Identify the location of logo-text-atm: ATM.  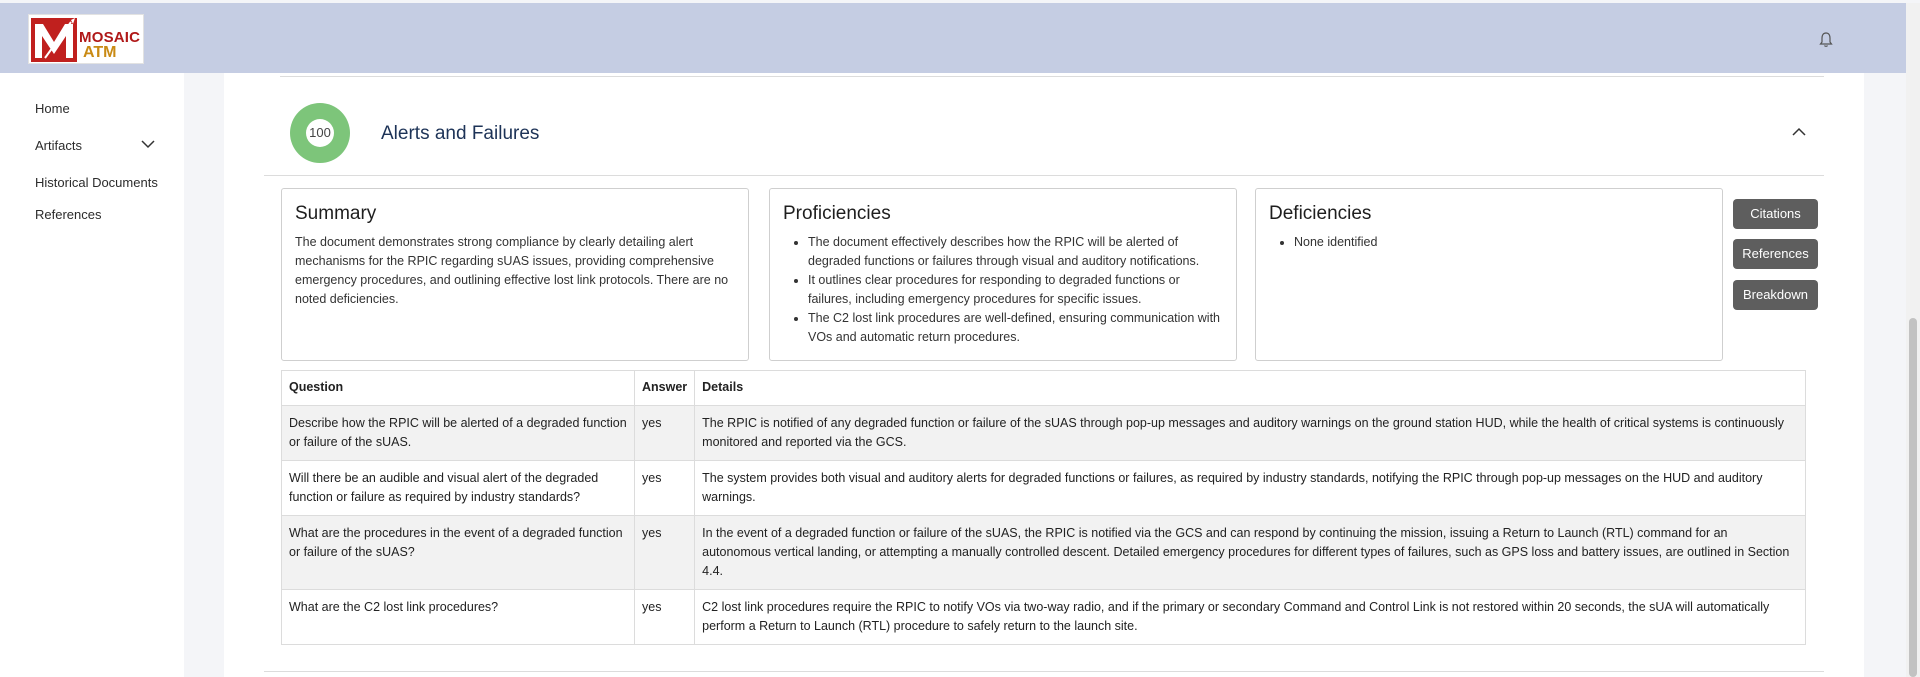
(100, 52).